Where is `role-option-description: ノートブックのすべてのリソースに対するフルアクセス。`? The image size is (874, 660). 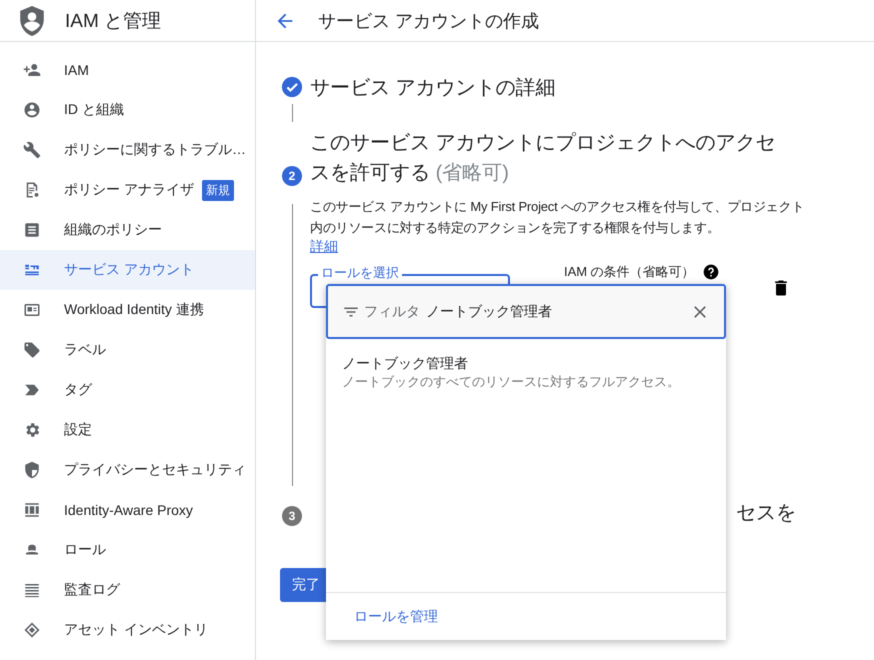 role-option-description: ノートブックのすべてのリソースに対するフルアクセス。 is located at coordinates (511, 382).